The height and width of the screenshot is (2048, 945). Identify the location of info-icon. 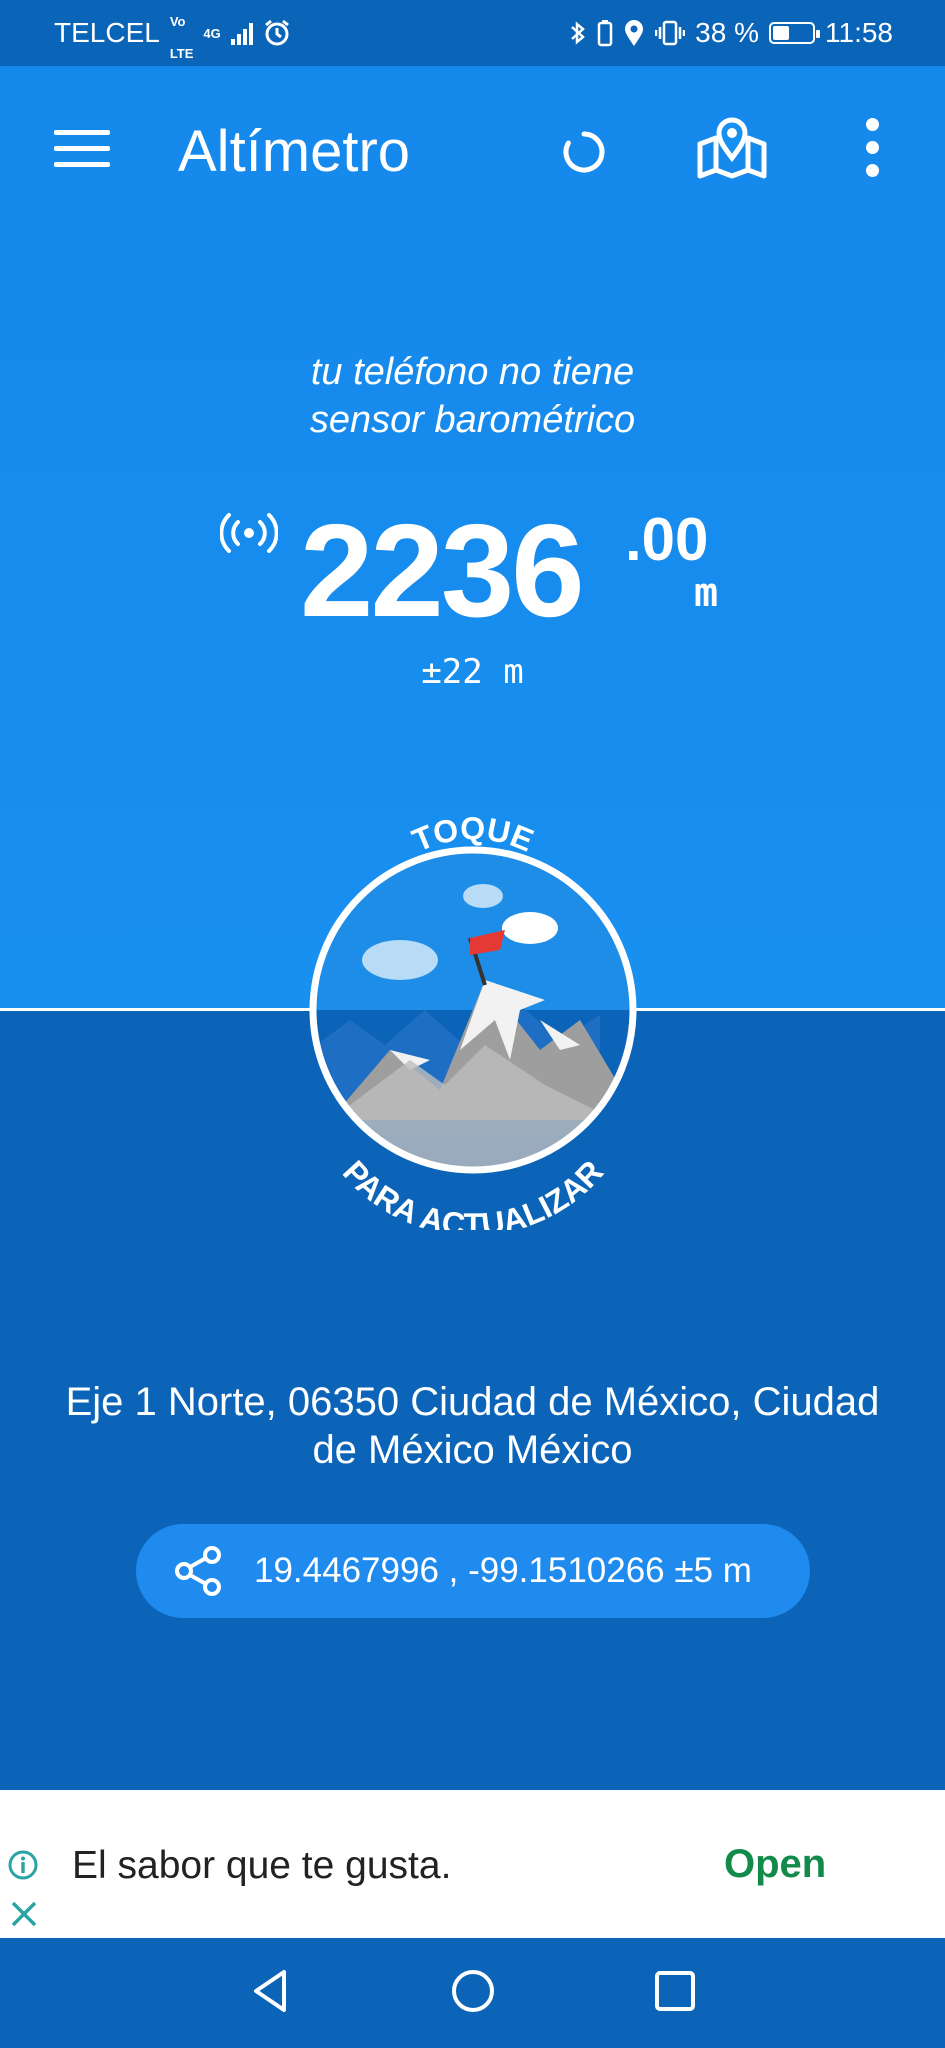
(23, 1865).